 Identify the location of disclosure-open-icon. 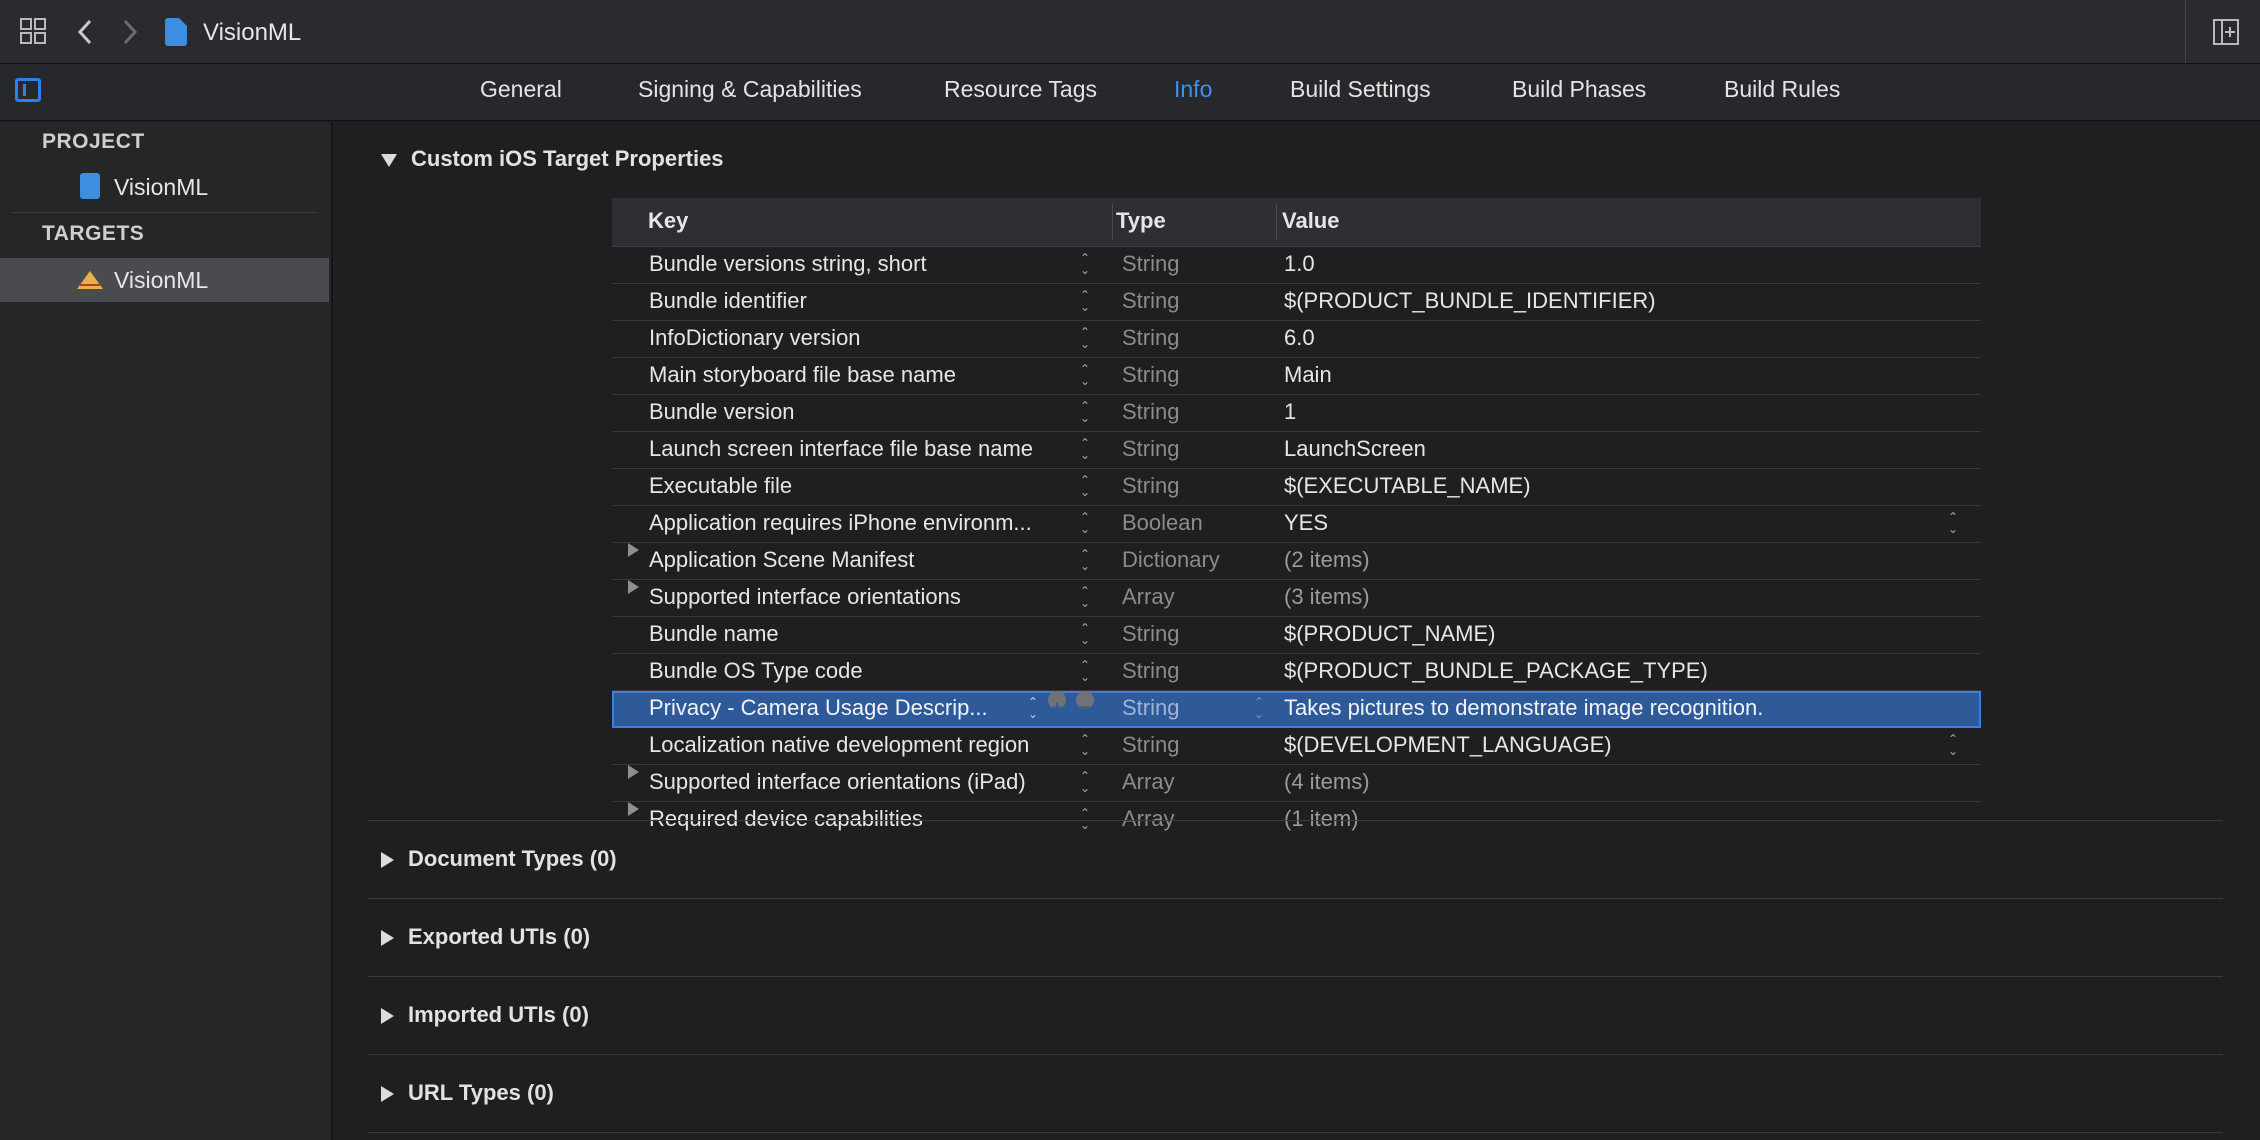
(389, 160).